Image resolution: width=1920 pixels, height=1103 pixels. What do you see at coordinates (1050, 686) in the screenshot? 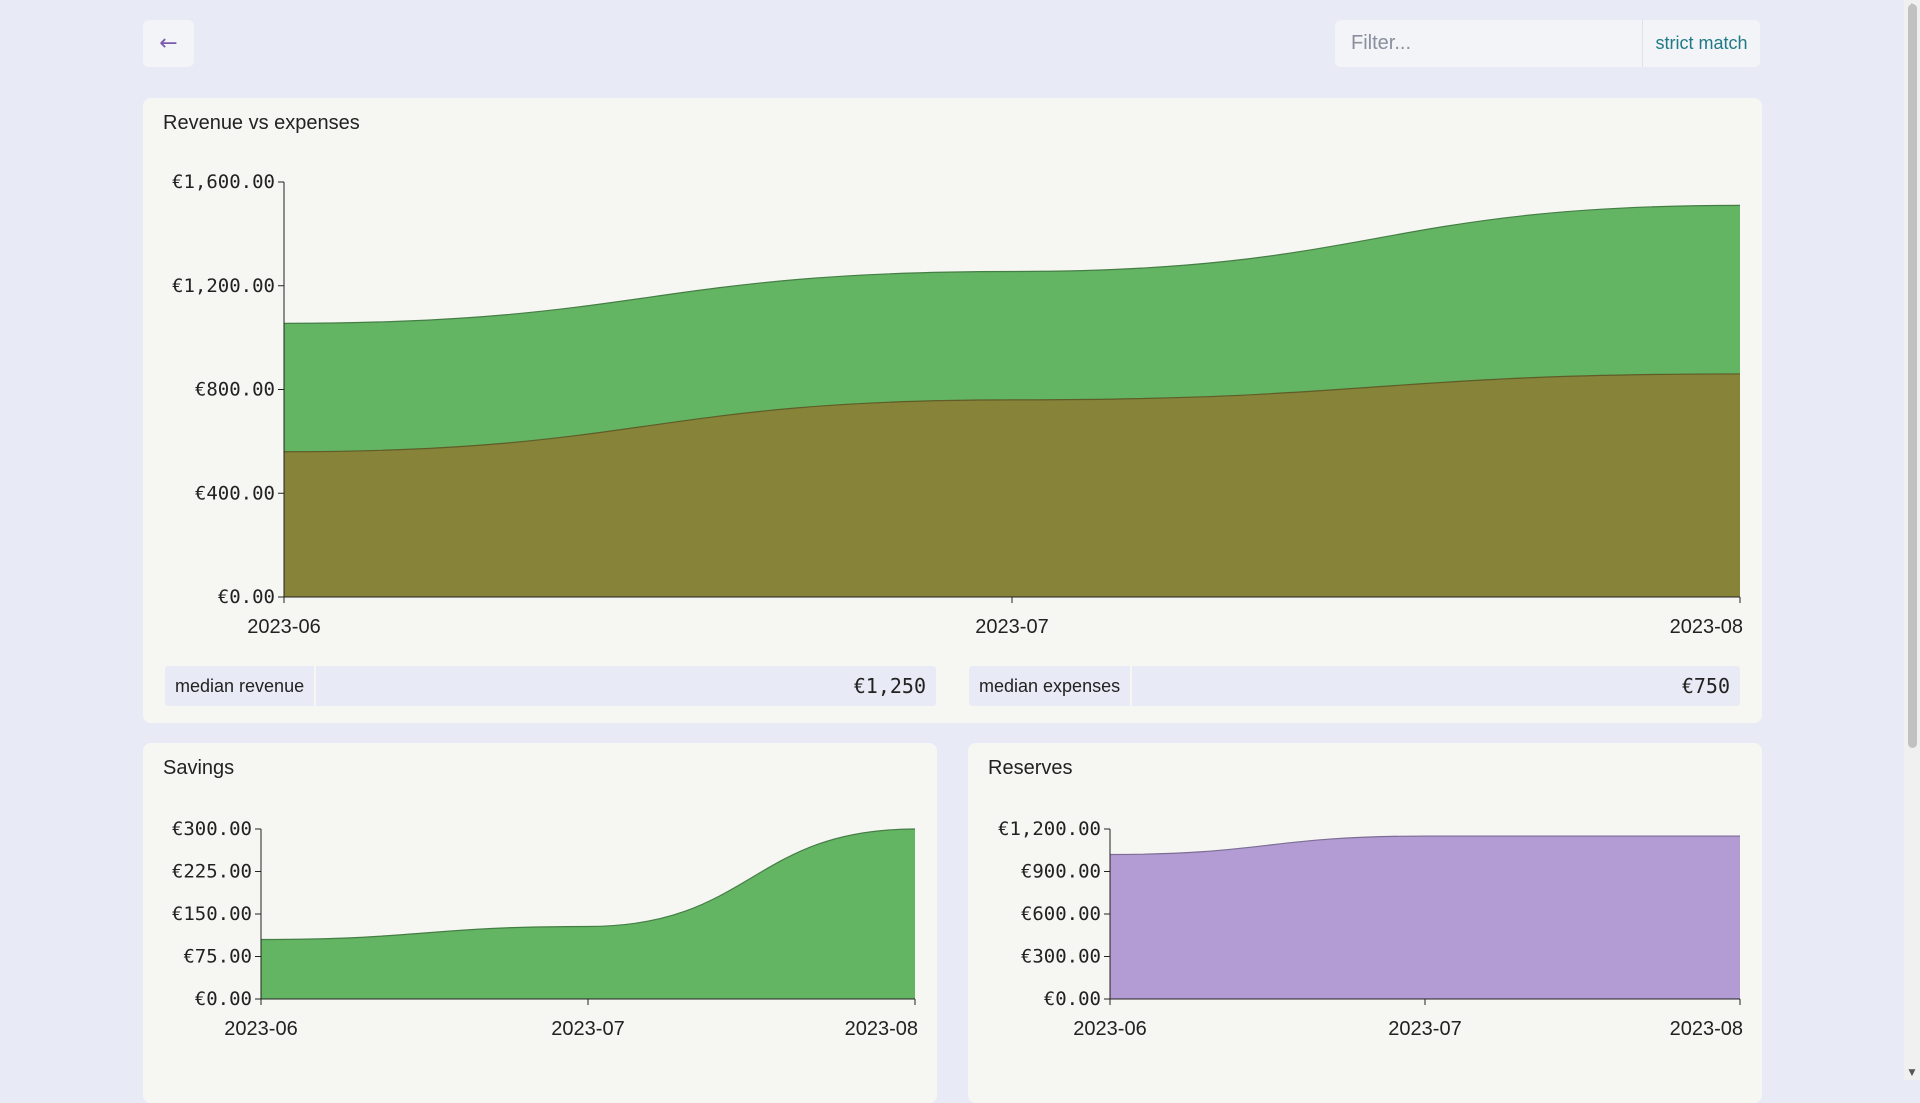
I see `stat-label: median expenses` at bounding box center [1050, 686].